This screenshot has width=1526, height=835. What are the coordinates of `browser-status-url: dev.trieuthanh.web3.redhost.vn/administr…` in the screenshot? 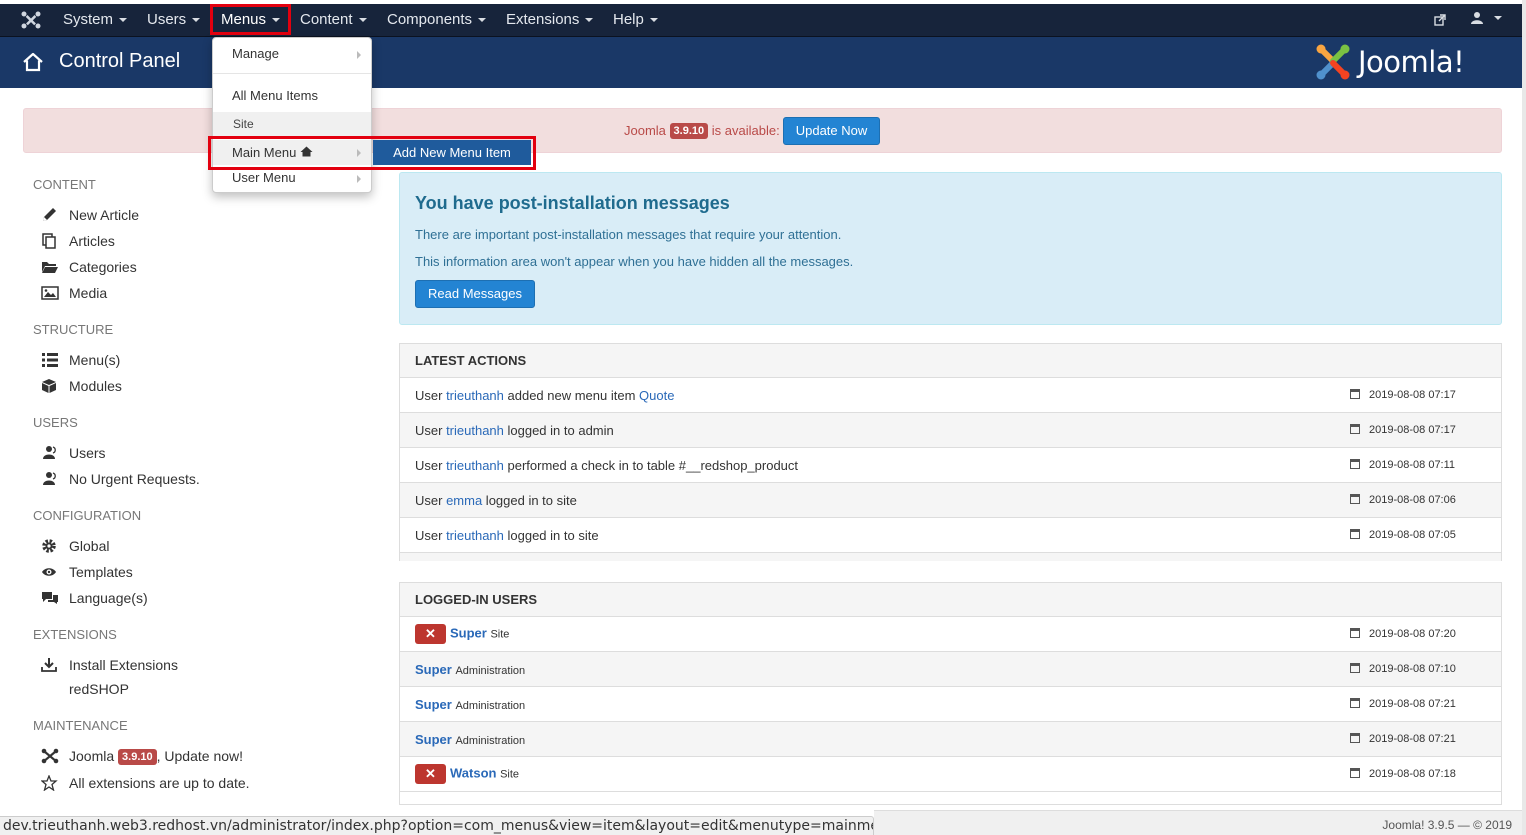 It's located at (437, 825).